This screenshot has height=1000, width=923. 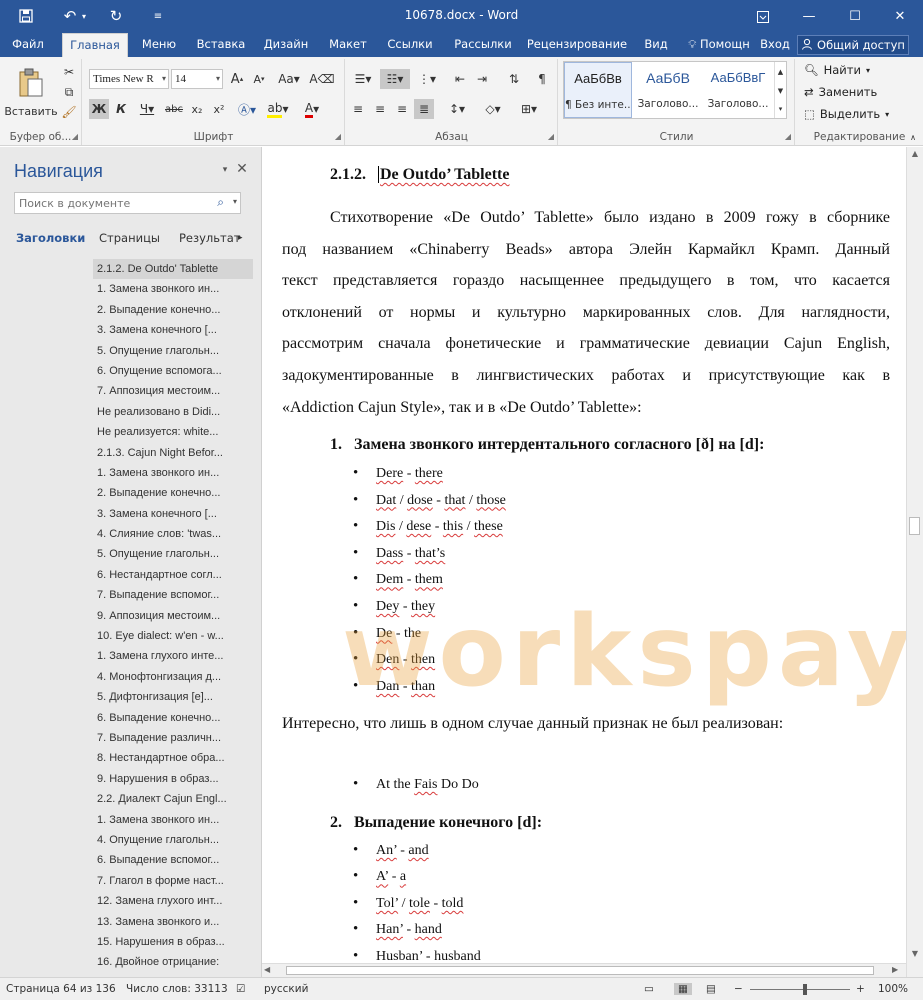 I want to click on align-center-icon: ≡, so click(x=380, y=109).